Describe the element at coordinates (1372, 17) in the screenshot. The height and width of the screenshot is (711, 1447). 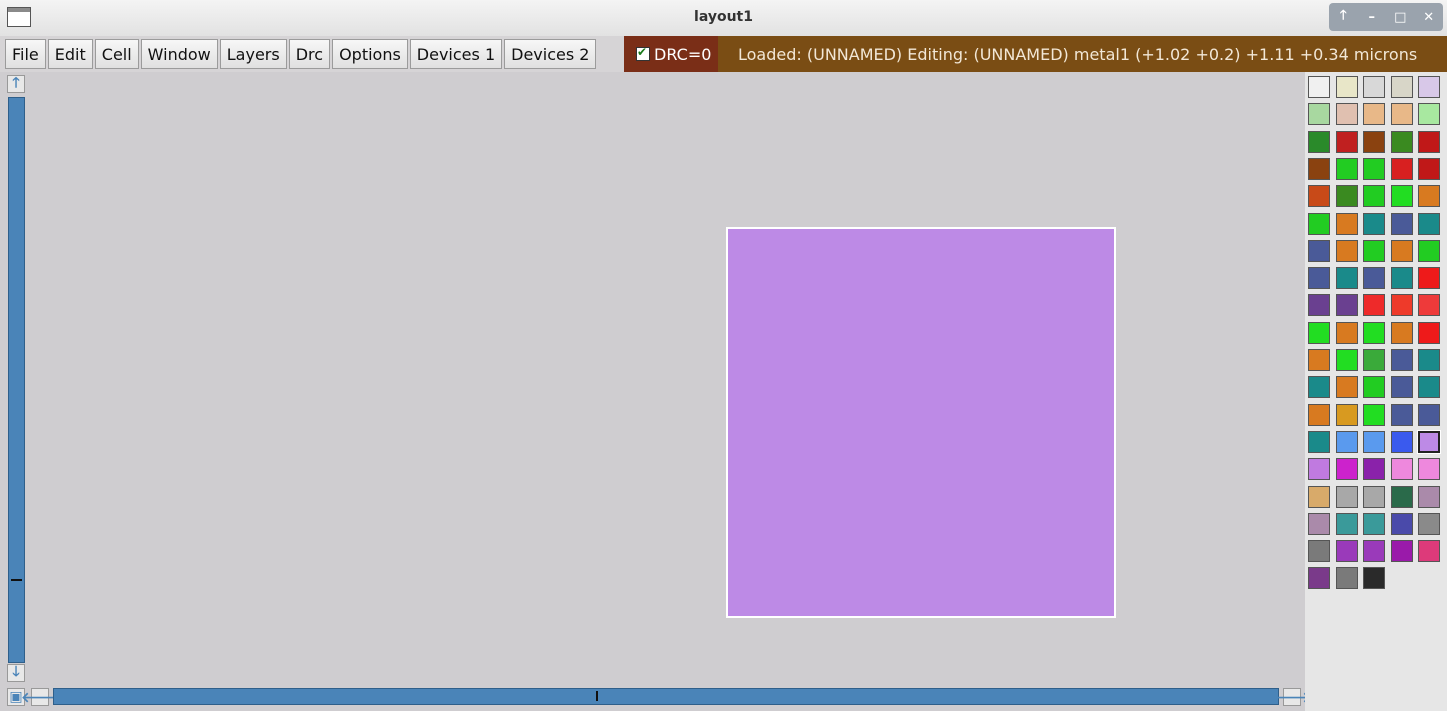
I see `minimize-icon: –` at that location.